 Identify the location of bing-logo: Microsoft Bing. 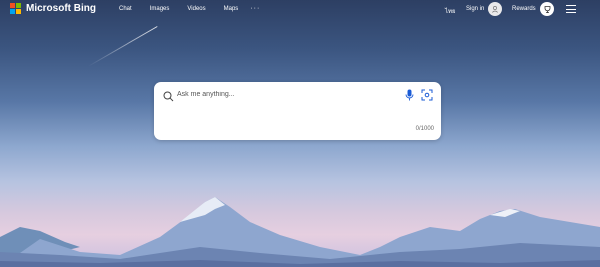
(53, 8).